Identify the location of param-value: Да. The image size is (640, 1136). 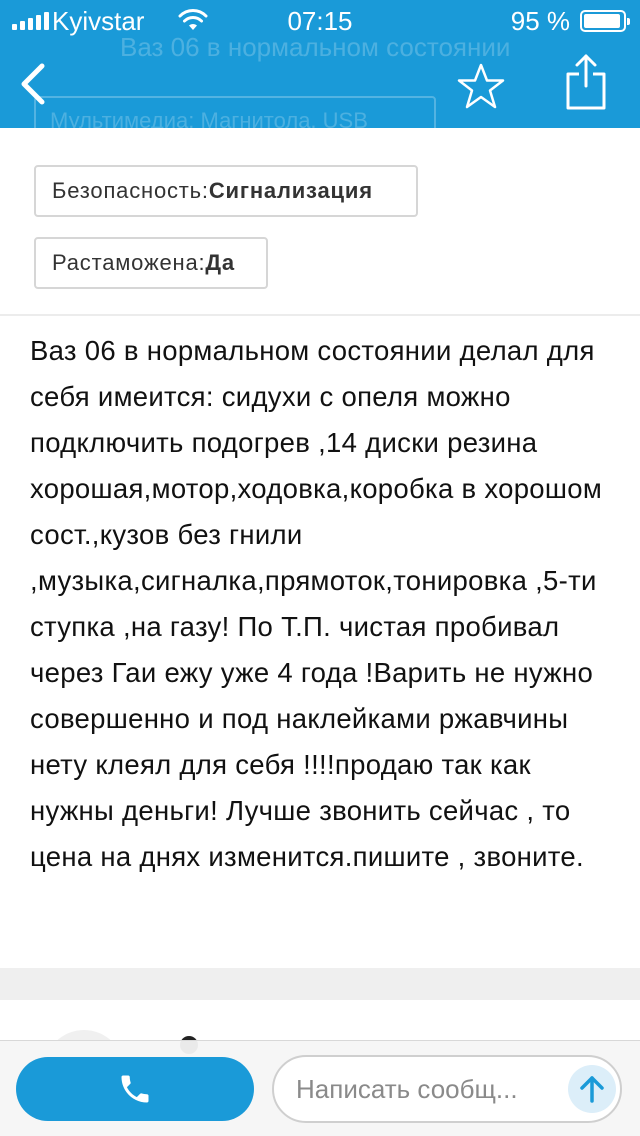
(220, 262).